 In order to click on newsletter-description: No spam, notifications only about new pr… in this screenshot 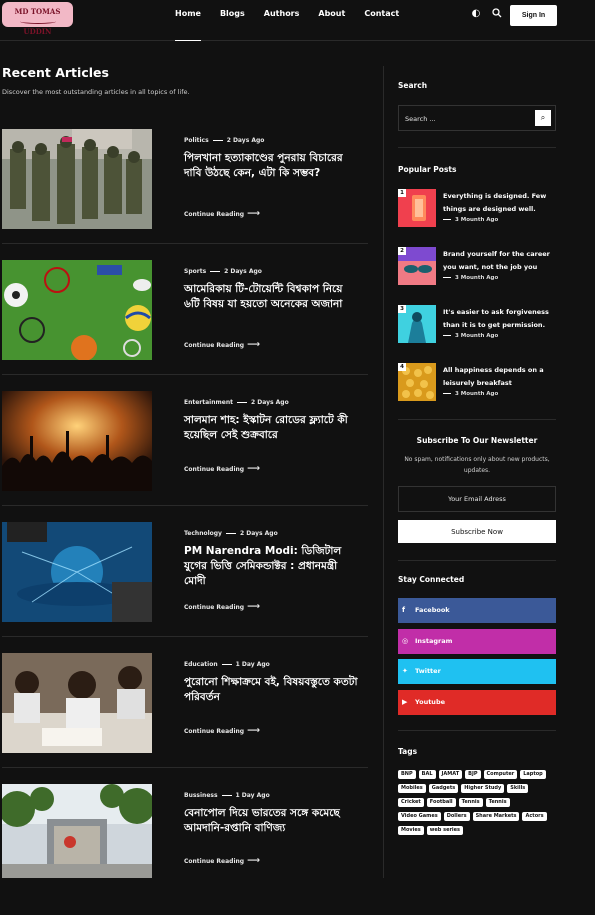, I will do `click(477, 465)`.